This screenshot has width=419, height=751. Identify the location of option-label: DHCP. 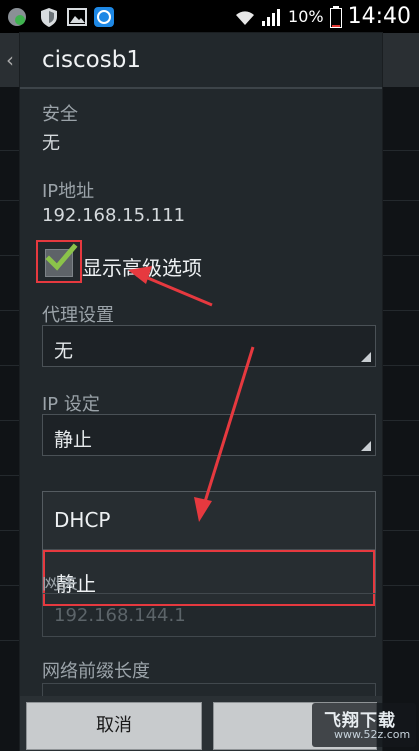
(82, 520).